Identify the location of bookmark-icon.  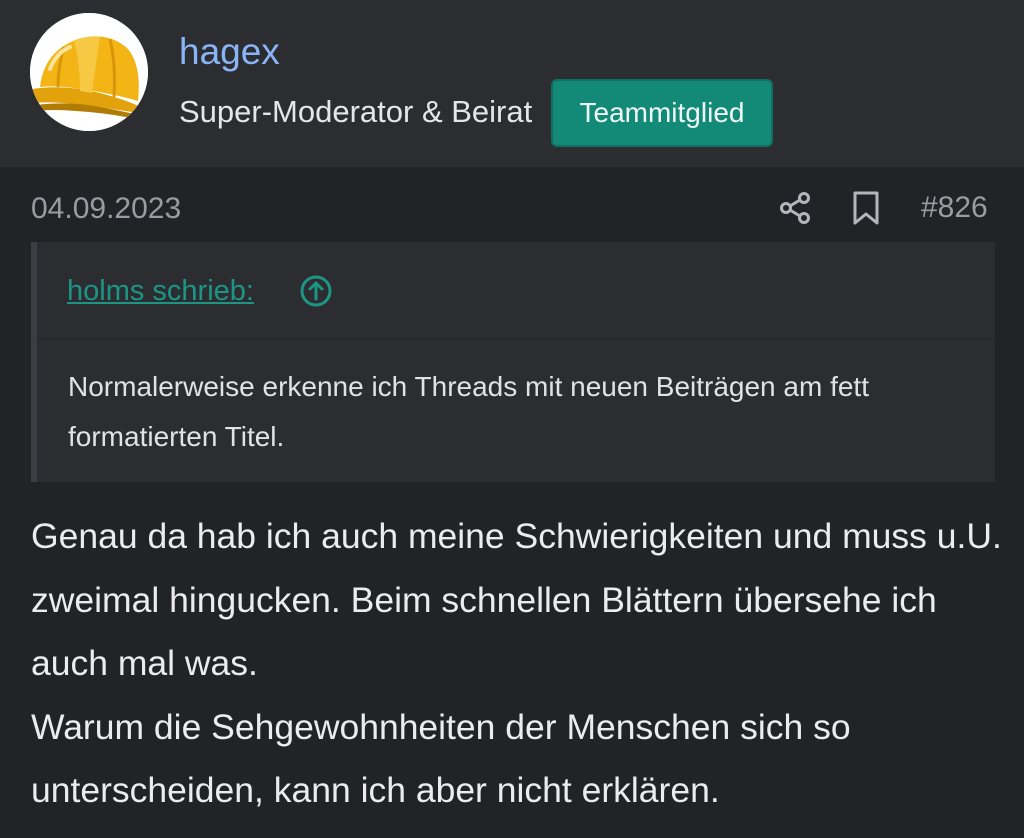
(866, 208).